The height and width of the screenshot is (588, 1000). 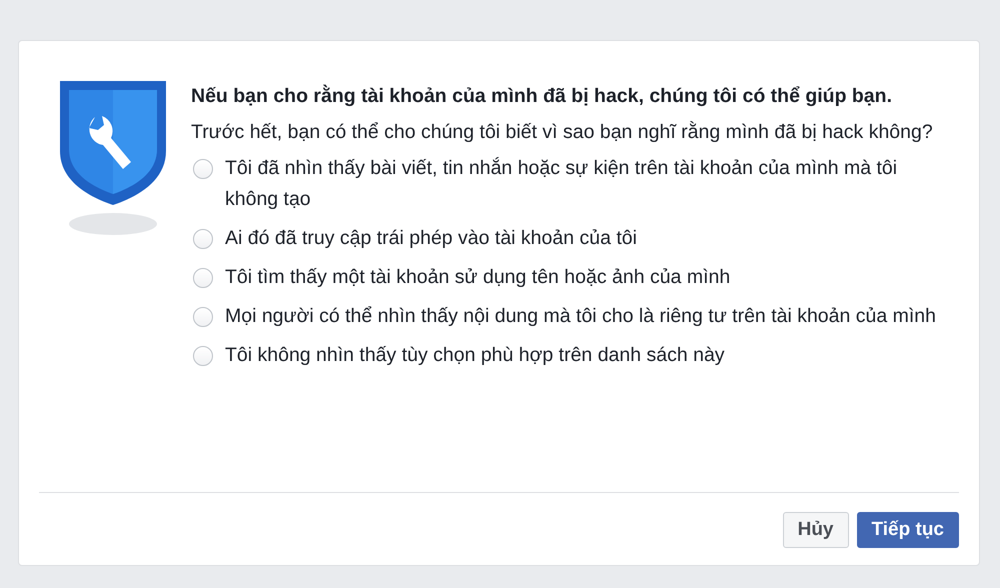 What do you see at coordinates (475, 355) in the screenshot?
I see `option-label: Tôi không nhìn thấy tùy chọn phù hợp trên danh sách này` at bounding box center [475, 355].